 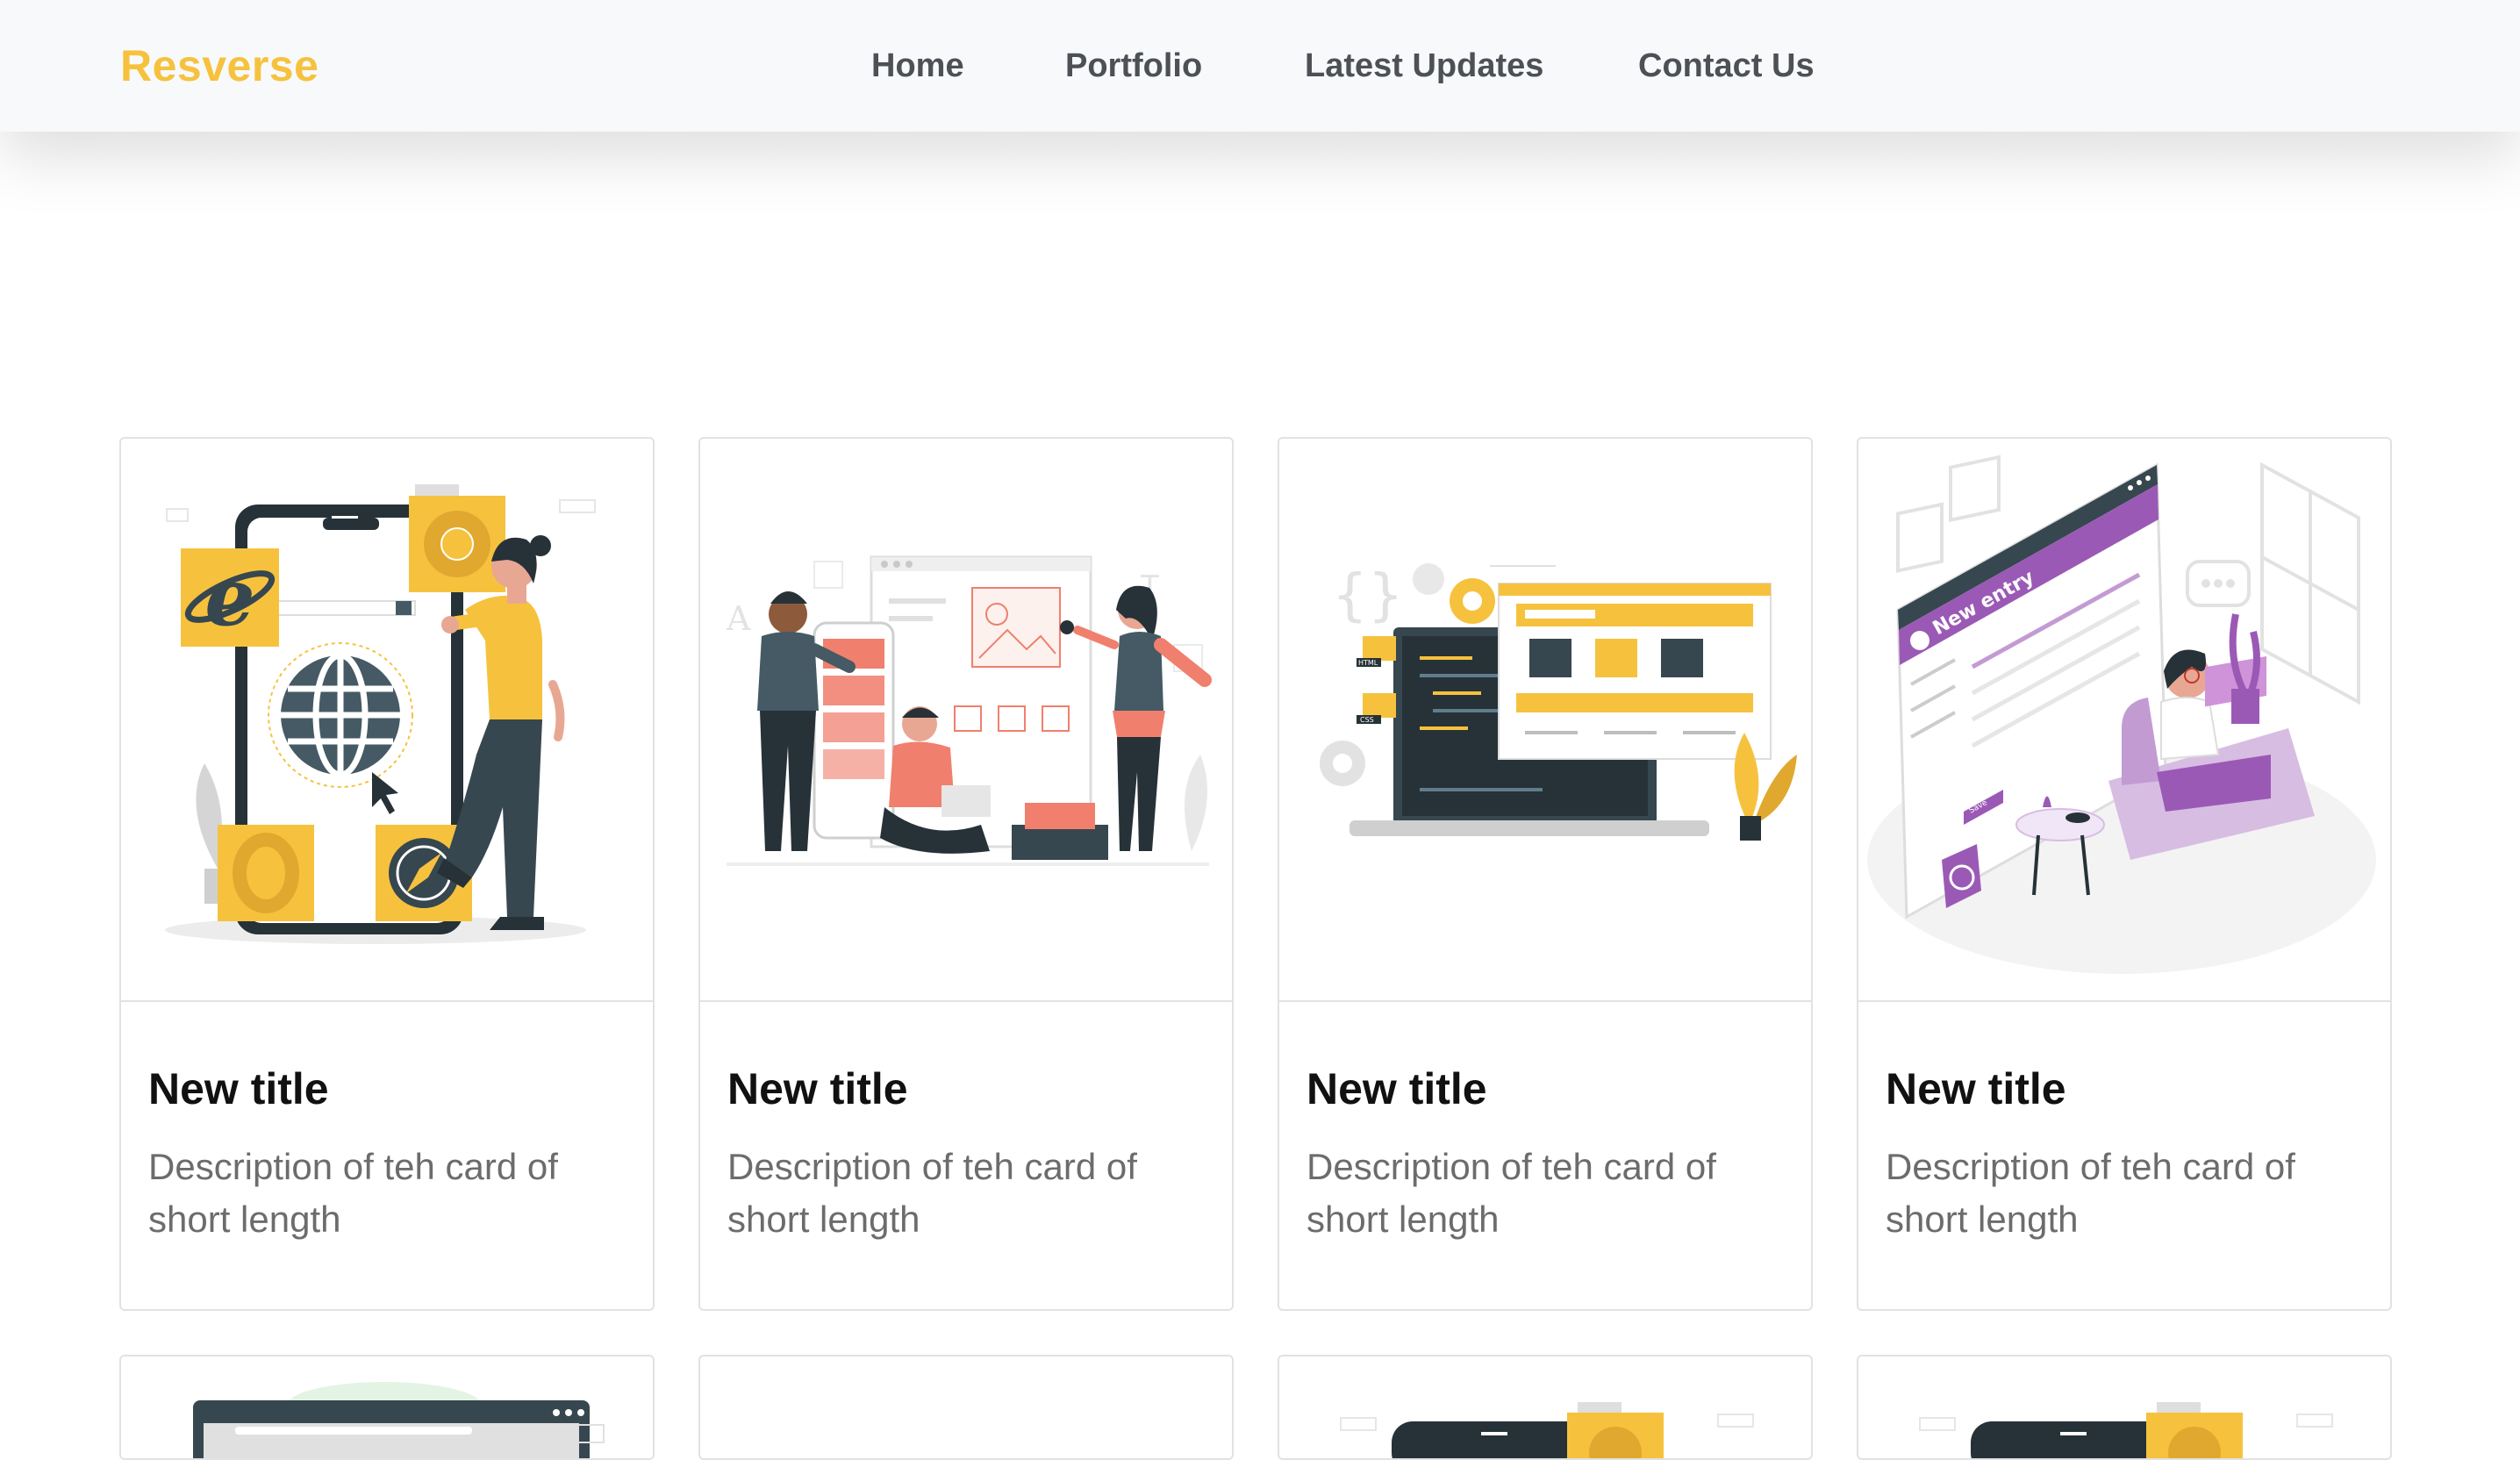 What do you see at coordinates (229, 597) in the screenshot?
I see `svg-text: e` at bounding box center [229, 597].